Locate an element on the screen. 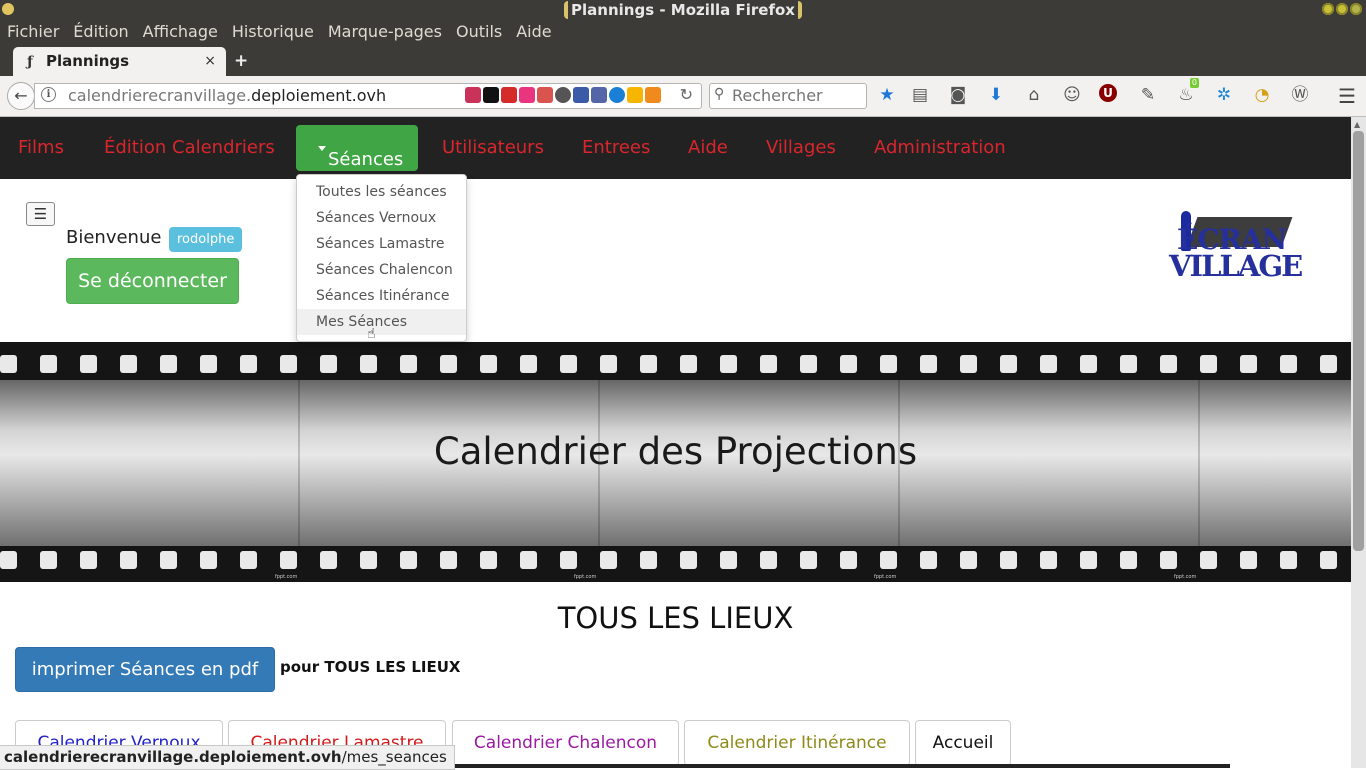  menu-edition: Édition is located at coordinates (100, 32).